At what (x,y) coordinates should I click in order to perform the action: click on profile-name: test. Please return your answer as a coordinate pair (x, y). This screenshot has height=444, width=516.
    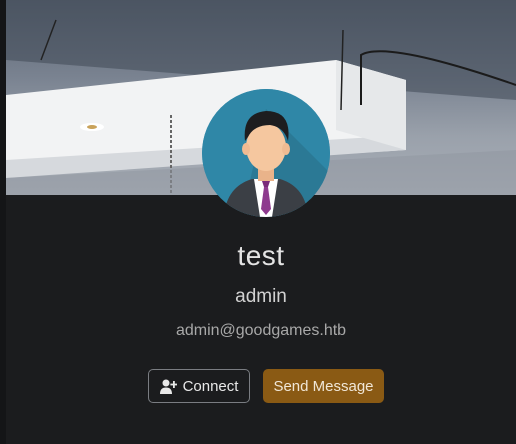
    Looking at the image, I should click on (261, 255).